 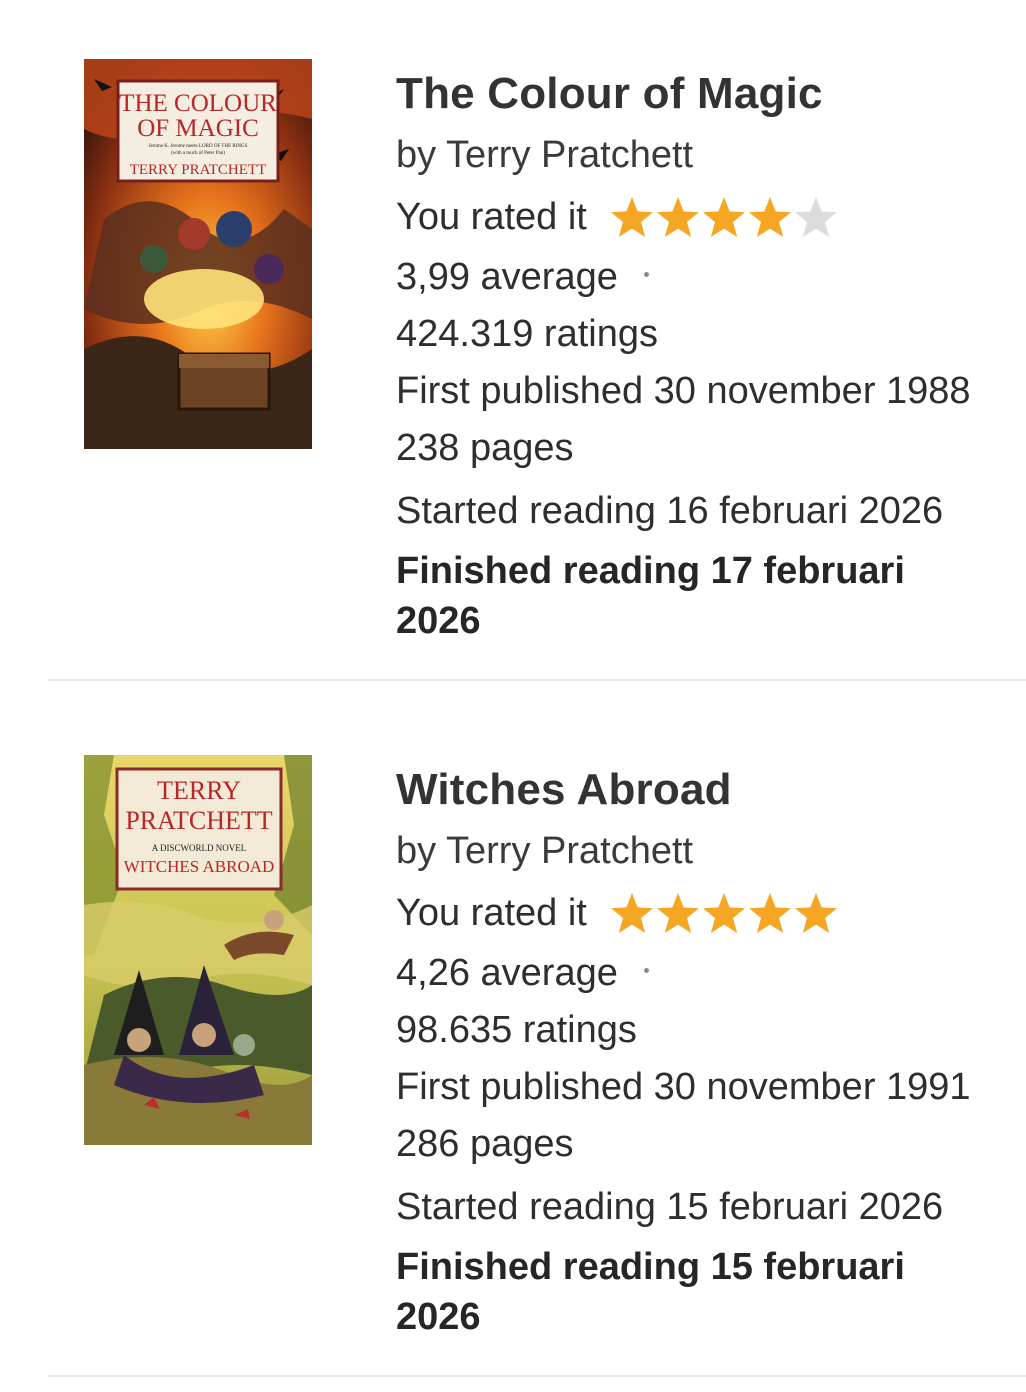 What do you see at coordinates (711, 94) in the screenshot?
I see `book-title: The Colour of Magic` at bounding box center [711, 94].